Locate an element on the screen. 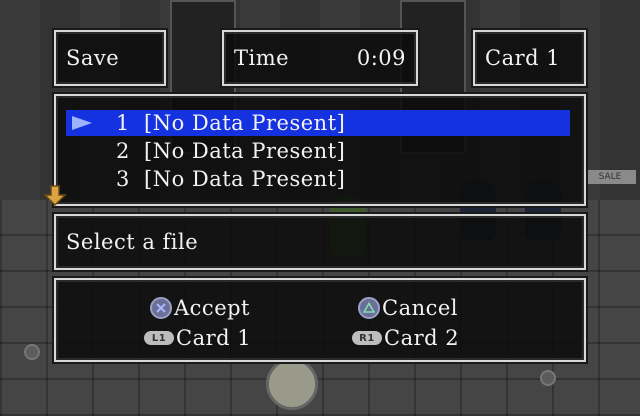  file-slot-2: 2 [No Data Present] is located at coordinates (318, 151).